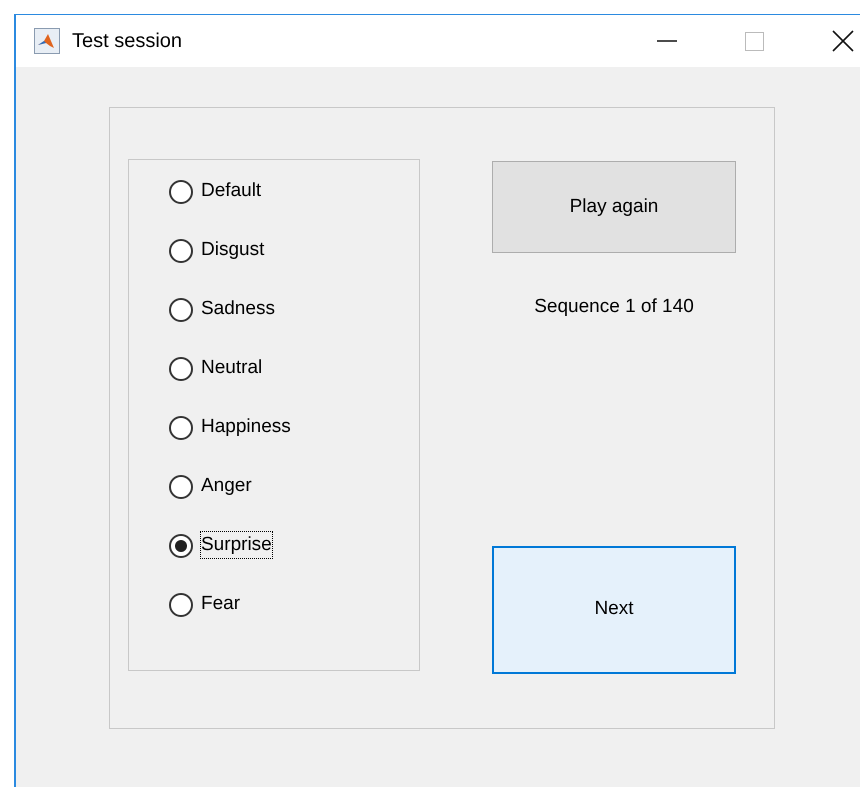  I want to click on app-icon, so click(47, 41).